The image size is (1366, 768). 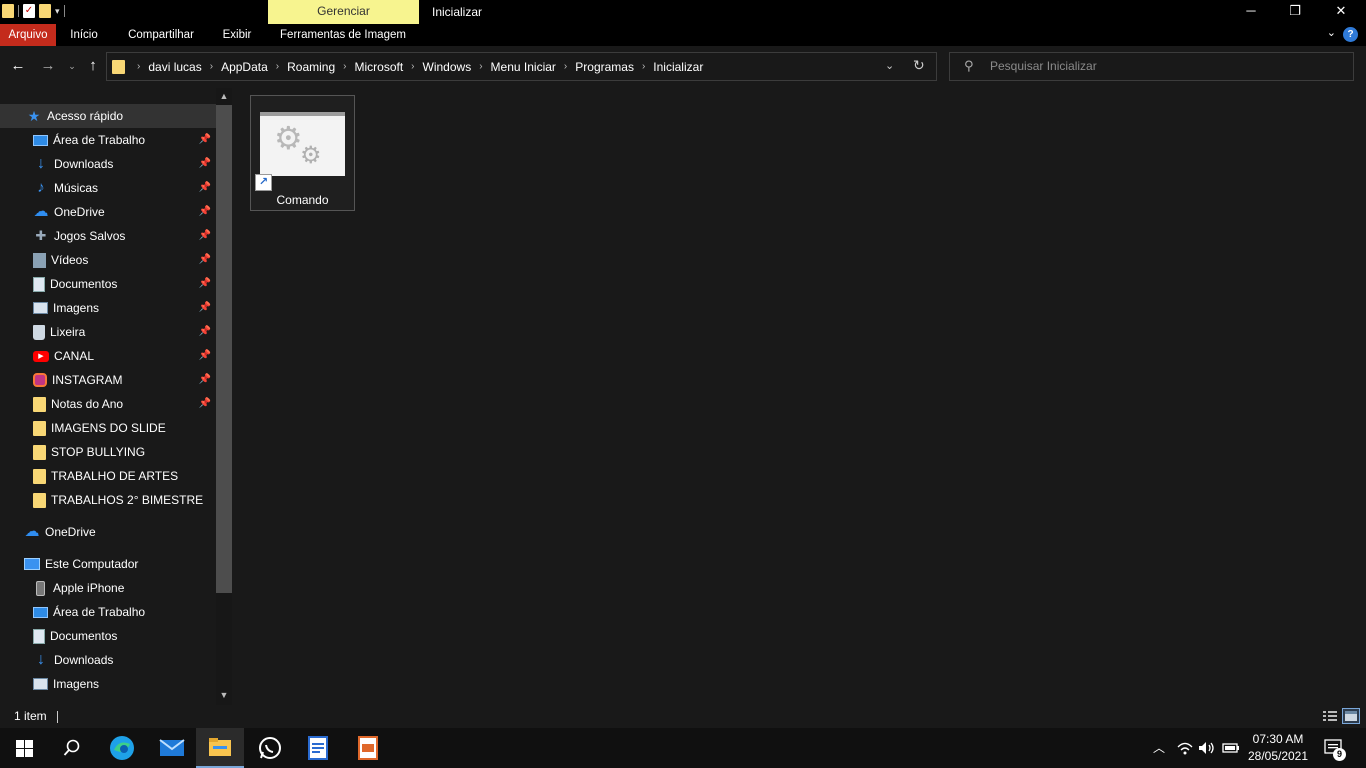 What do you see at coordinates (108, 588) in the screenshot?
I see `sidebar-item-apple-iphone: Apple iPhone` at bounding box center [108, 588].